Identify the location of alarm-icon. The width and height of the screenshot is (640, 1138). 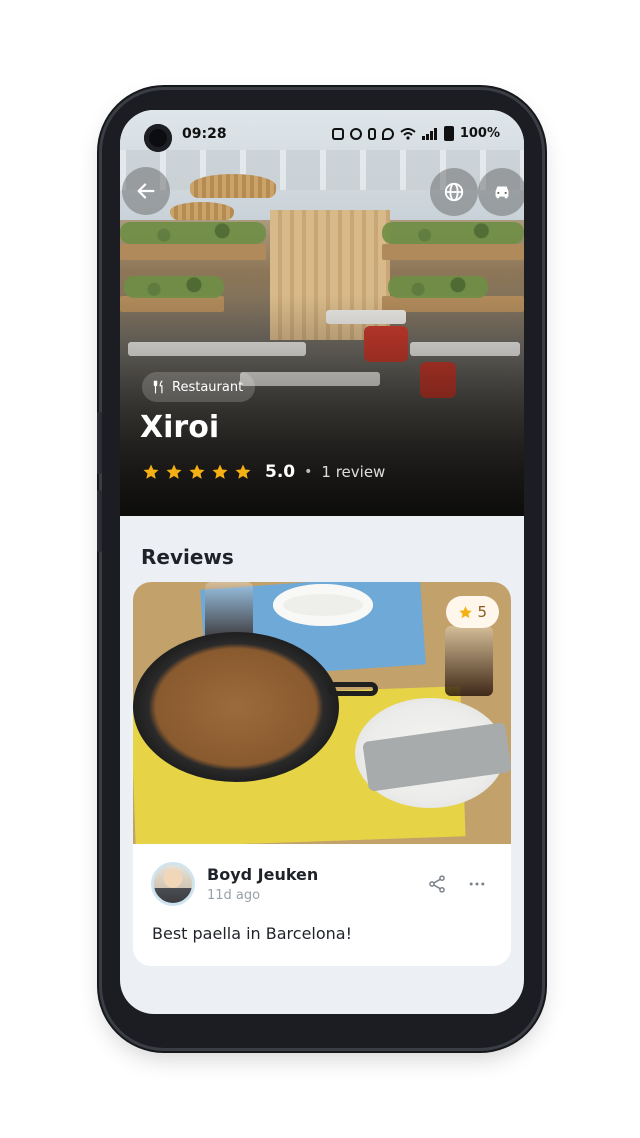
(355, 133).